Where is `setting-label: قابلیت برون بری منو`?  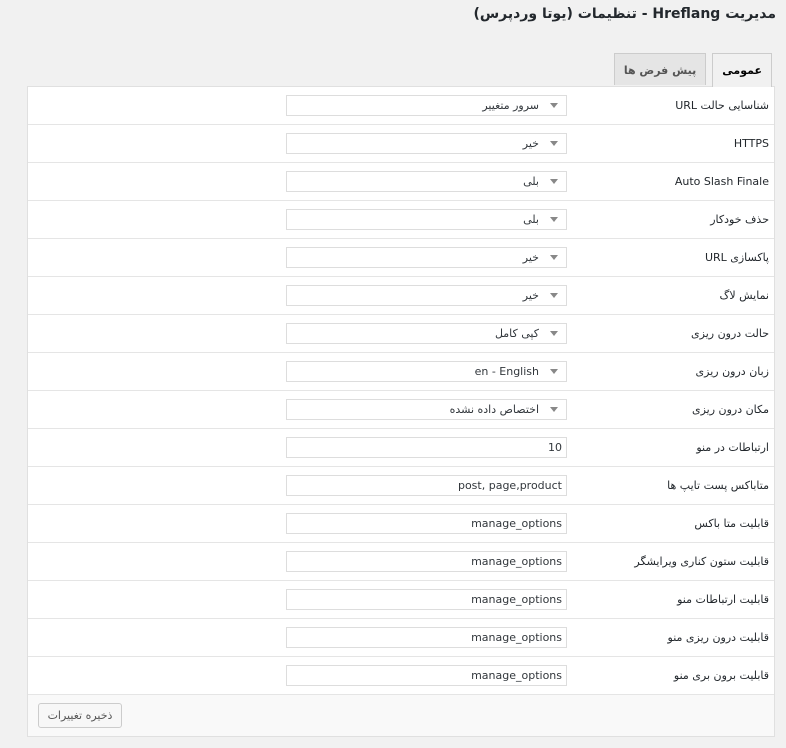
setting-label: قابلیت برون بری منو is located at coordinates (721, 675).